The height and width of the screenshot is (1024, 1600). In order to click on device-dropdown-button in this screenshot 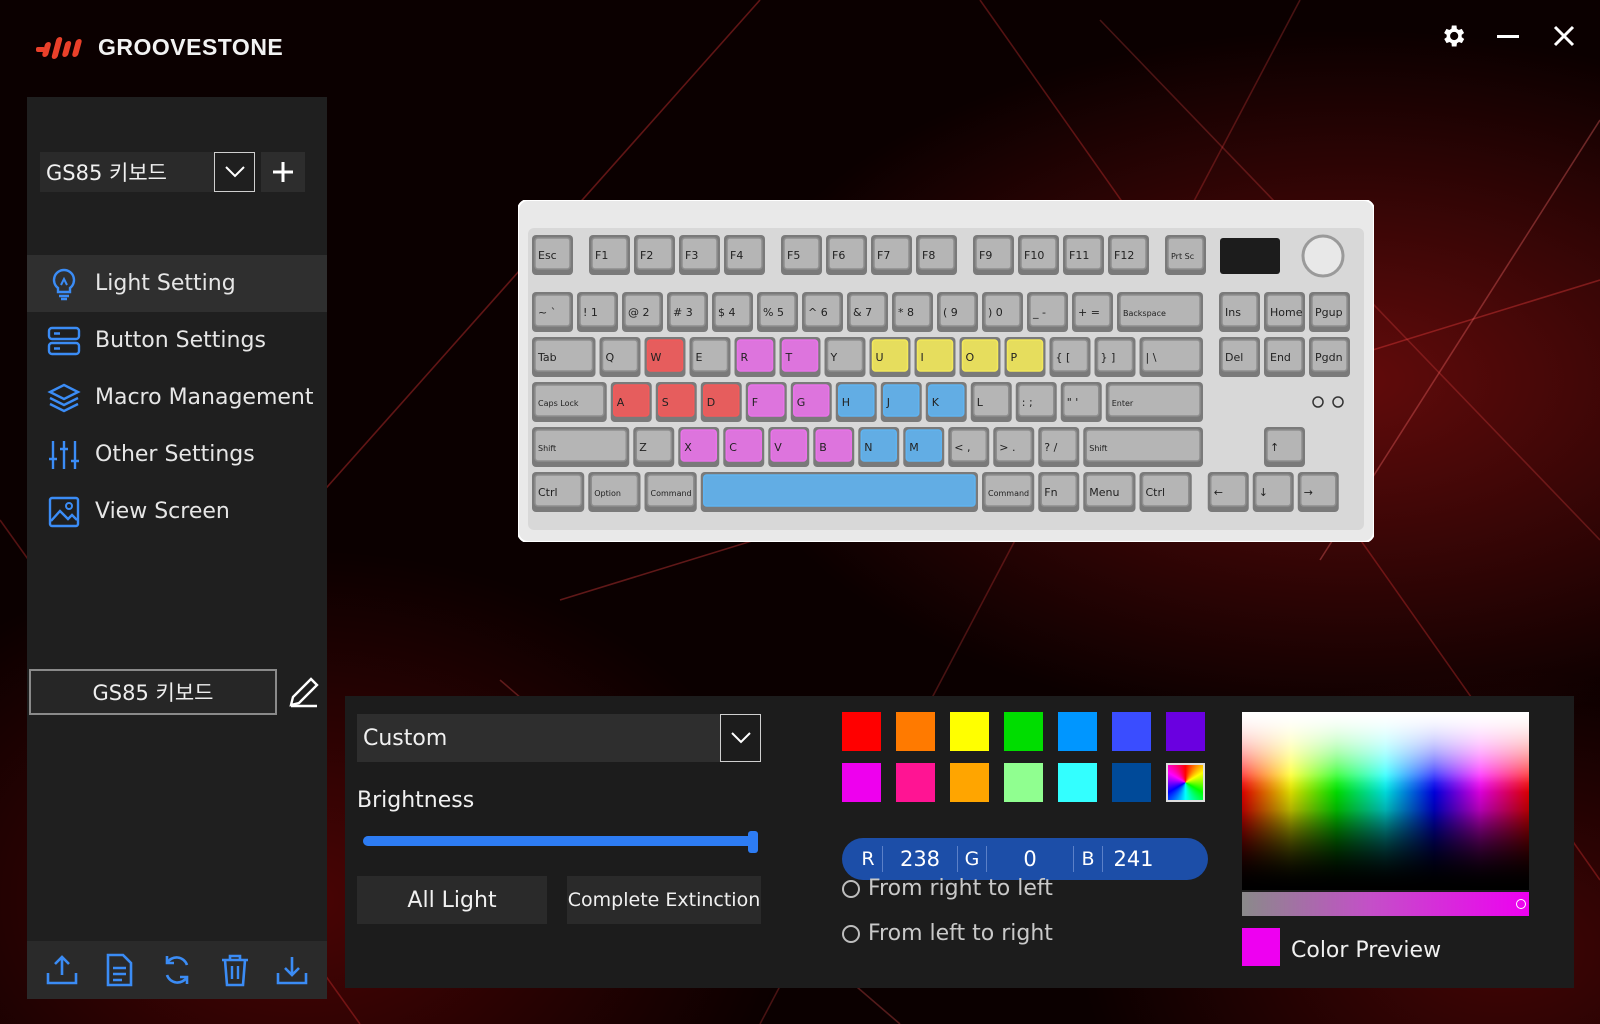, I will do `click(234, 172)`.